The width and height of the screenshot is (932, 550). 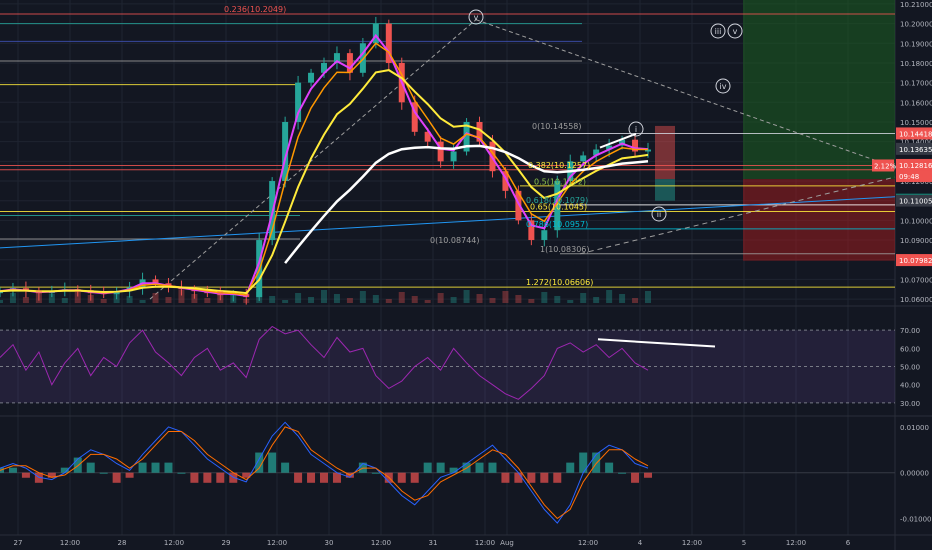 I want to click on time-axis-tick: 6, so click(x=848, y=543).